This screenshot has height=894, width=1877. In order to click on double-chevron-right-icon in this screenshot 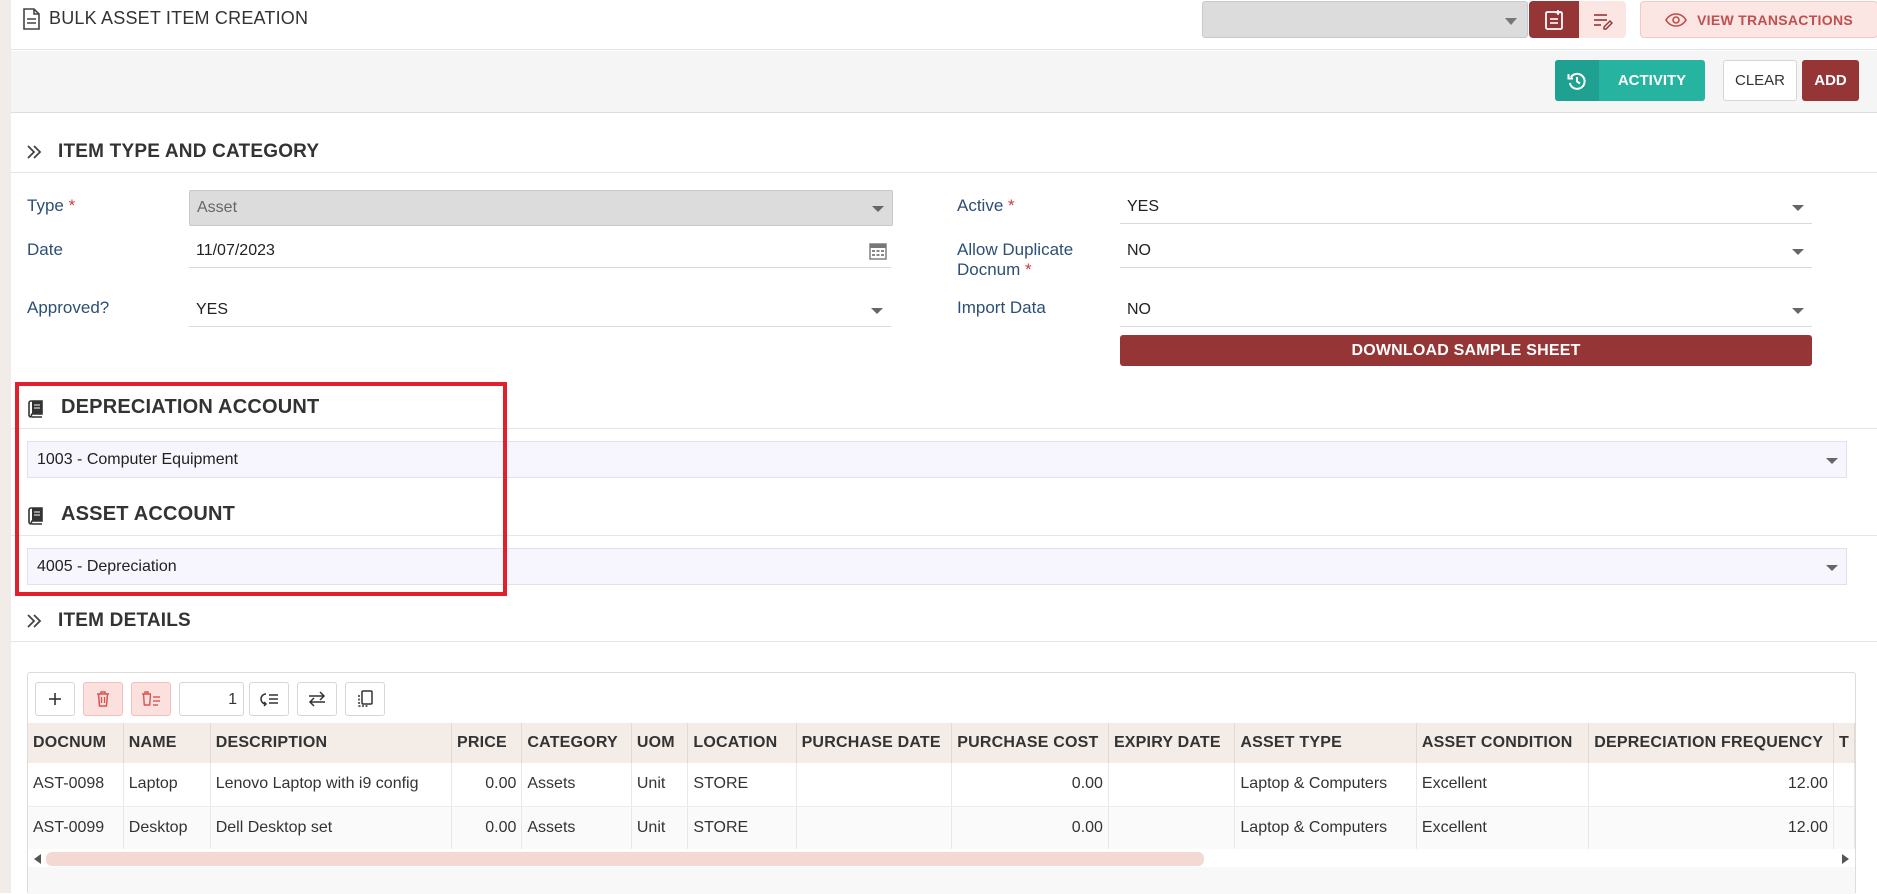, I will do `click(34, 623)`.